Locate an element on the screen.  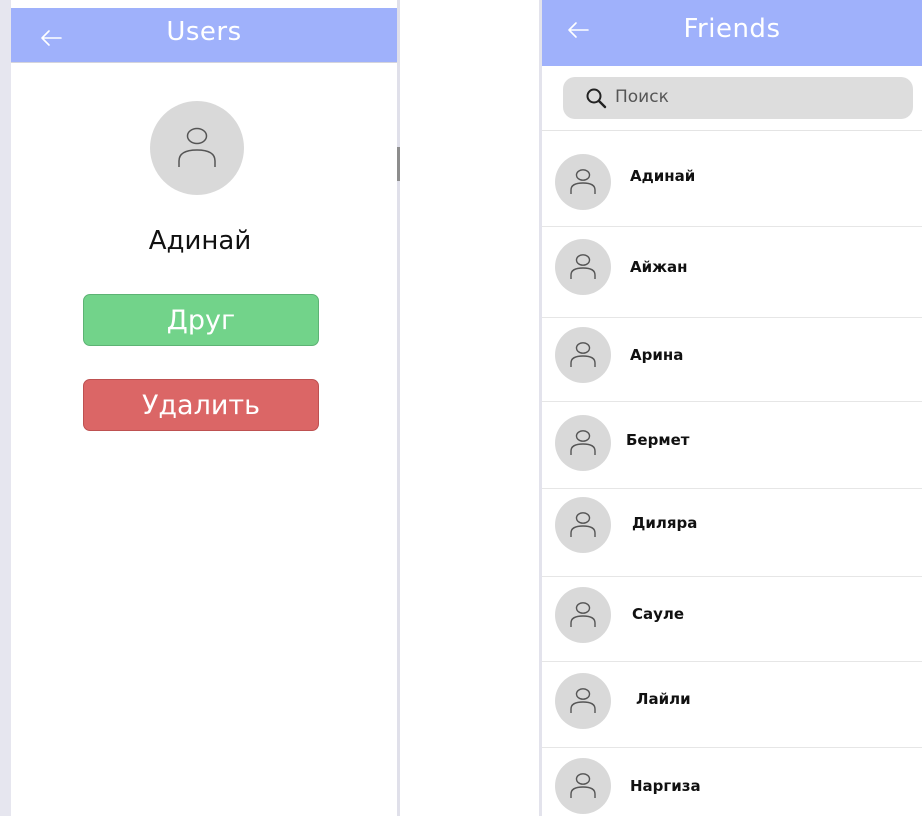
search-icon is located at coordinates (596, 98).